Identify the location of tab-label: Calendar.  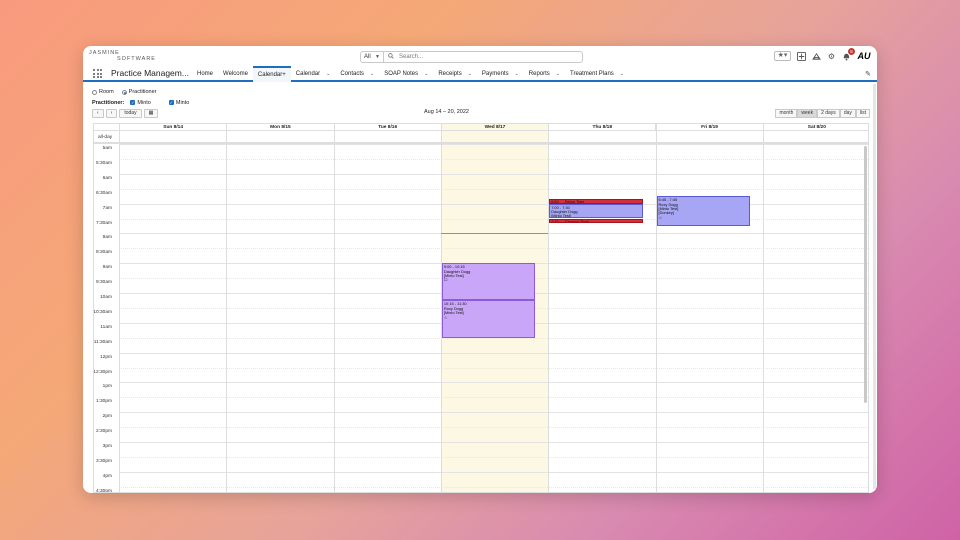
(308, 74).